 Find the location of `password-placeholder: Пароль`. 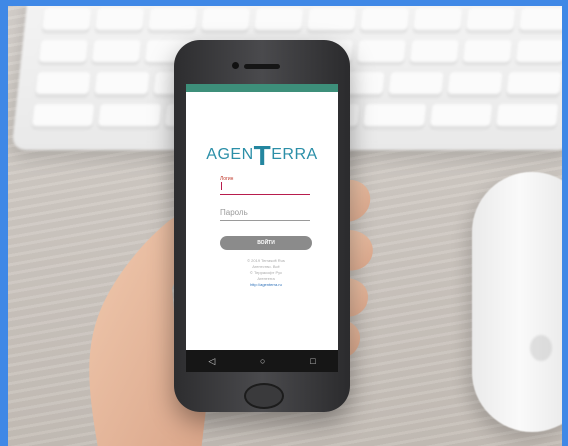

password-placeholder: Пароль is located at coordinates (234, 212).